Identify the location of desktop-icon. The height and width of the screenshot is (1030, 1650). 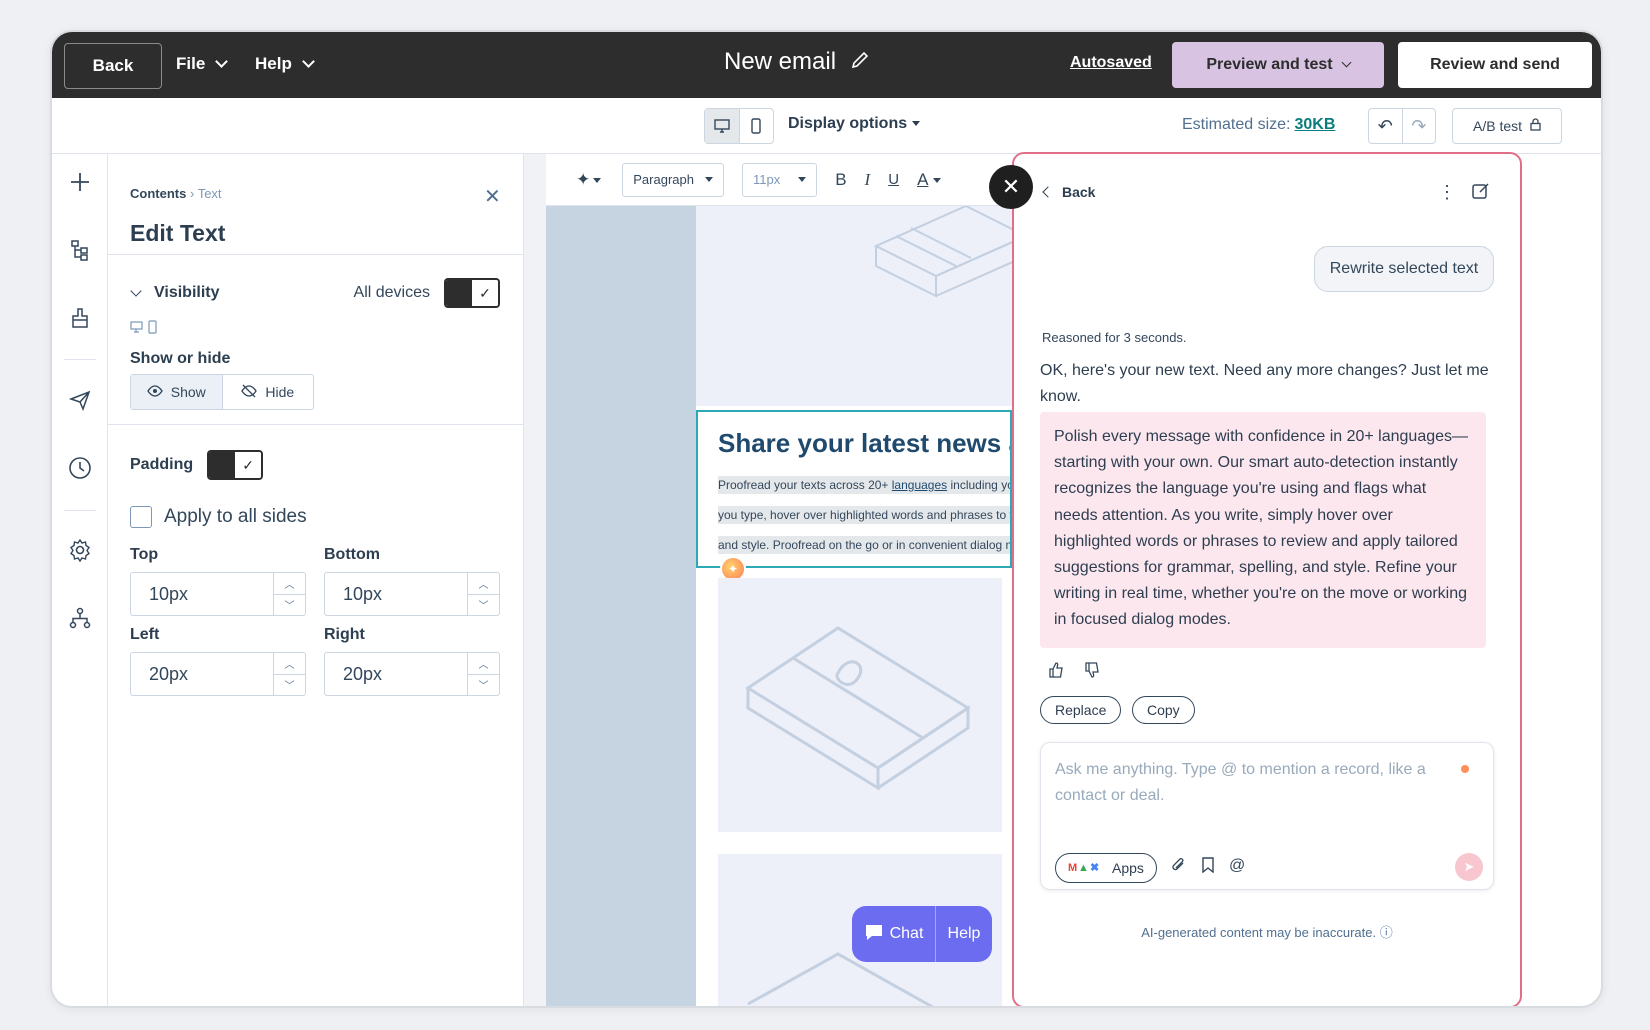
(722, 126).